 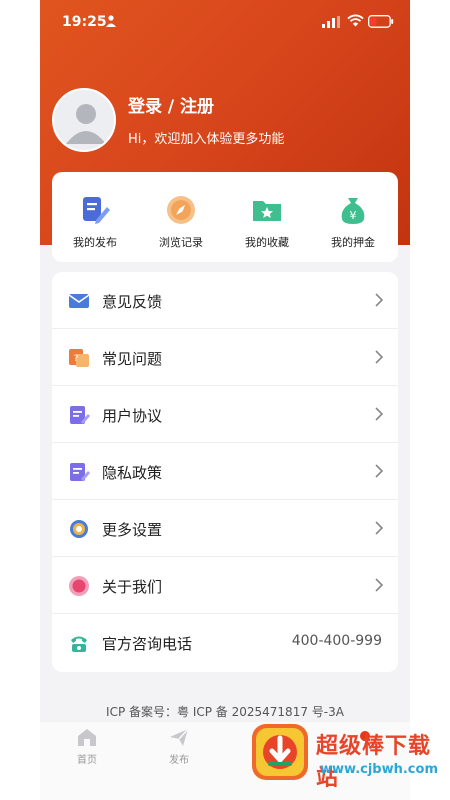 What do you see at coordinates (179, 760) in the screenshot?
I see `tab-label: 发布` at bounding box center [179, 760].